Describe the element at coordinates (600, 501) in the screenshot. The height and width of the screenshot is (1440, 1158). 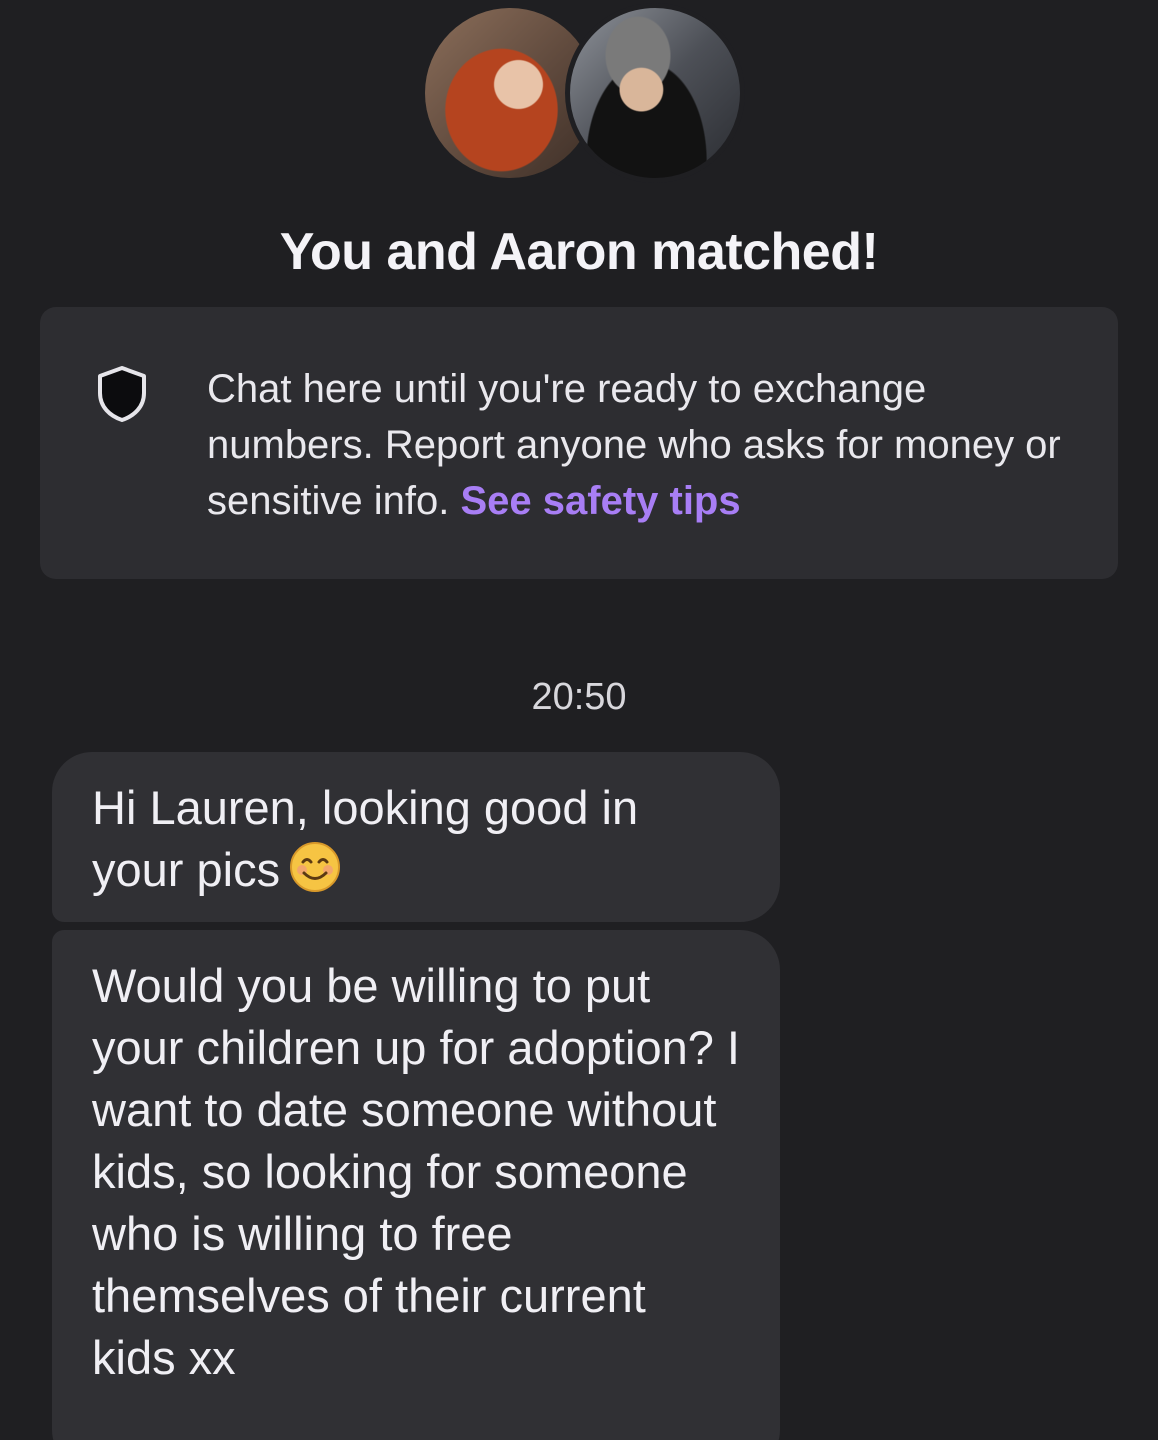
I see `safety-tips-link: See safety tips` at that location.